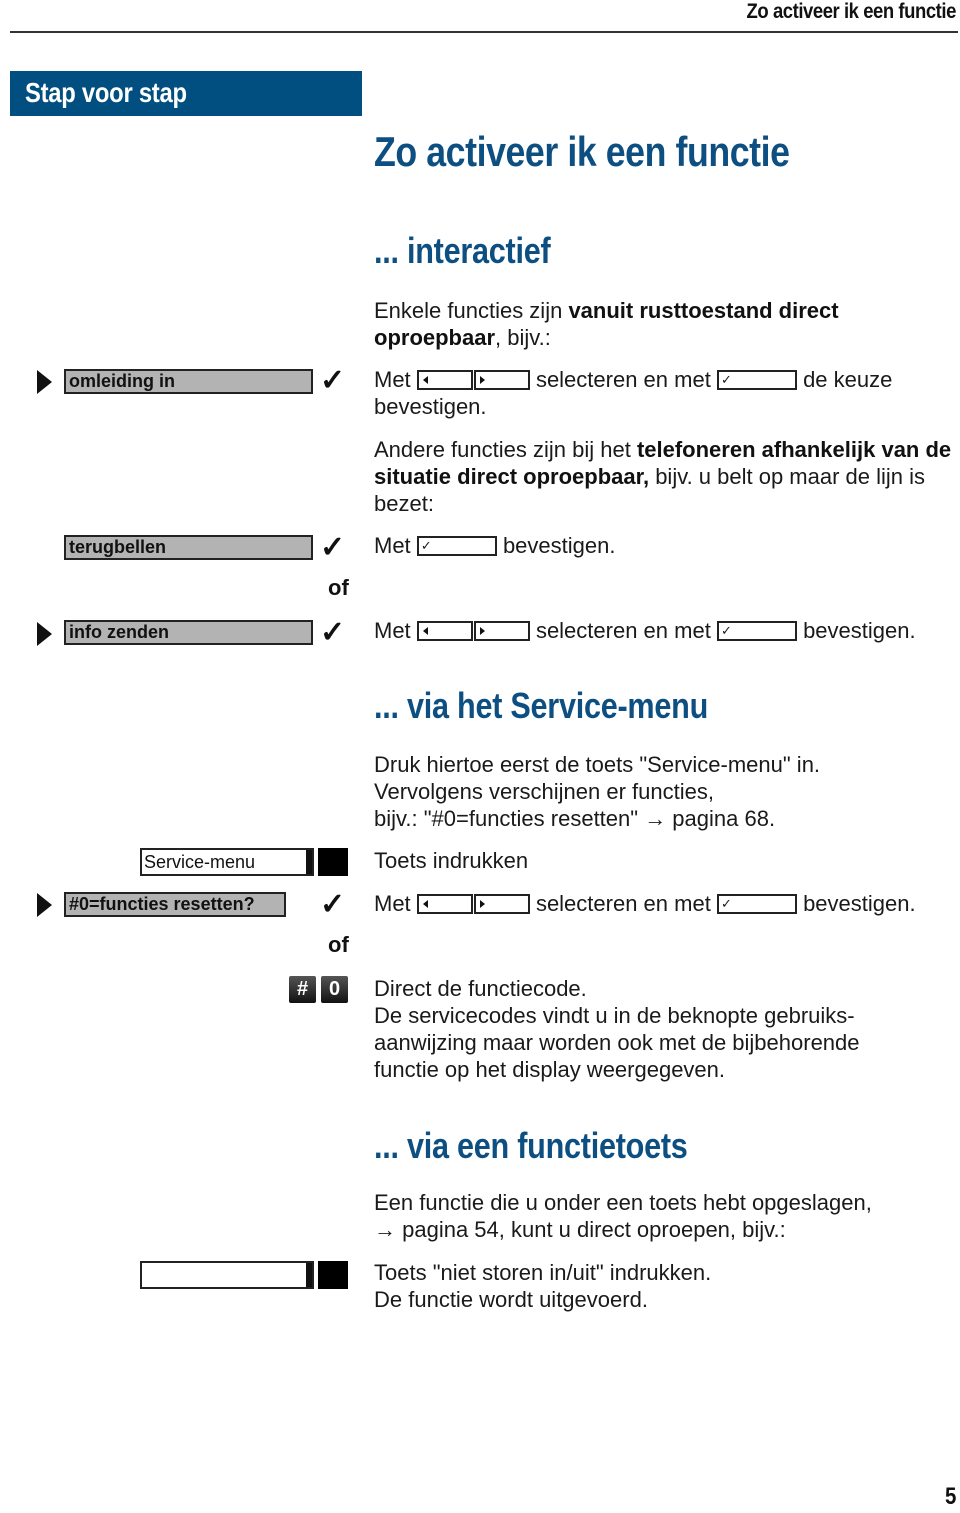  I want to click on display-line-functies-resetten: #0=functies resetten?, so click(175, 904).